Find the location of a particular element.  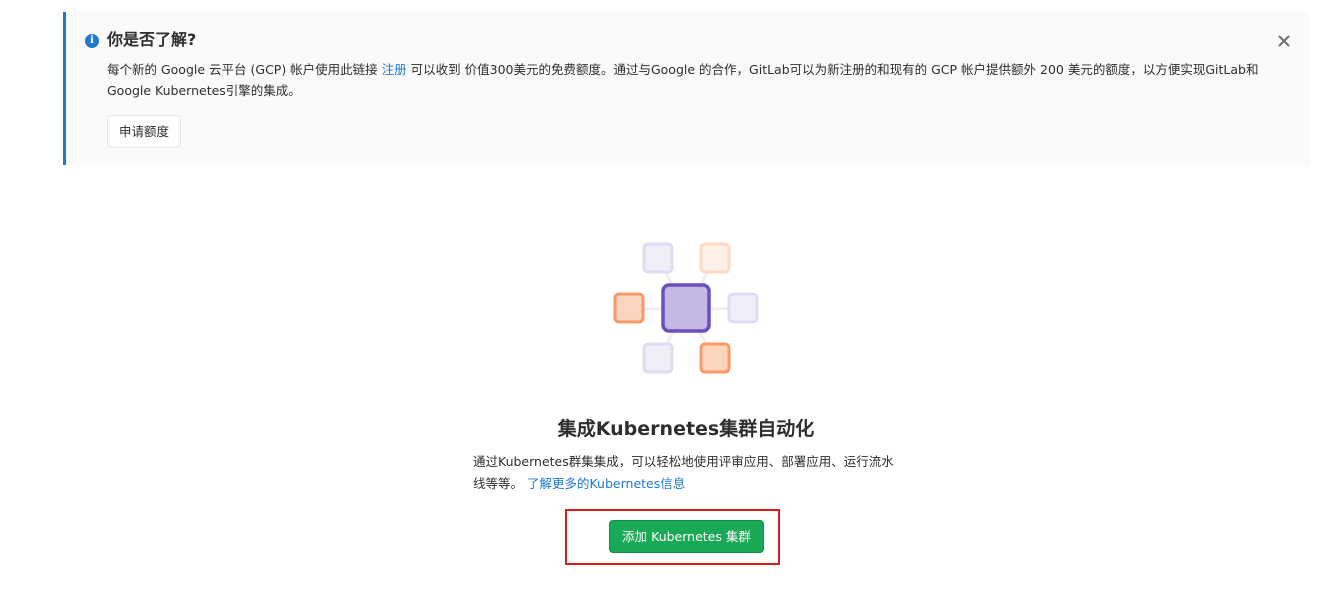

apply-credit-button: 申请额度 is located at coordinates (144, 131).